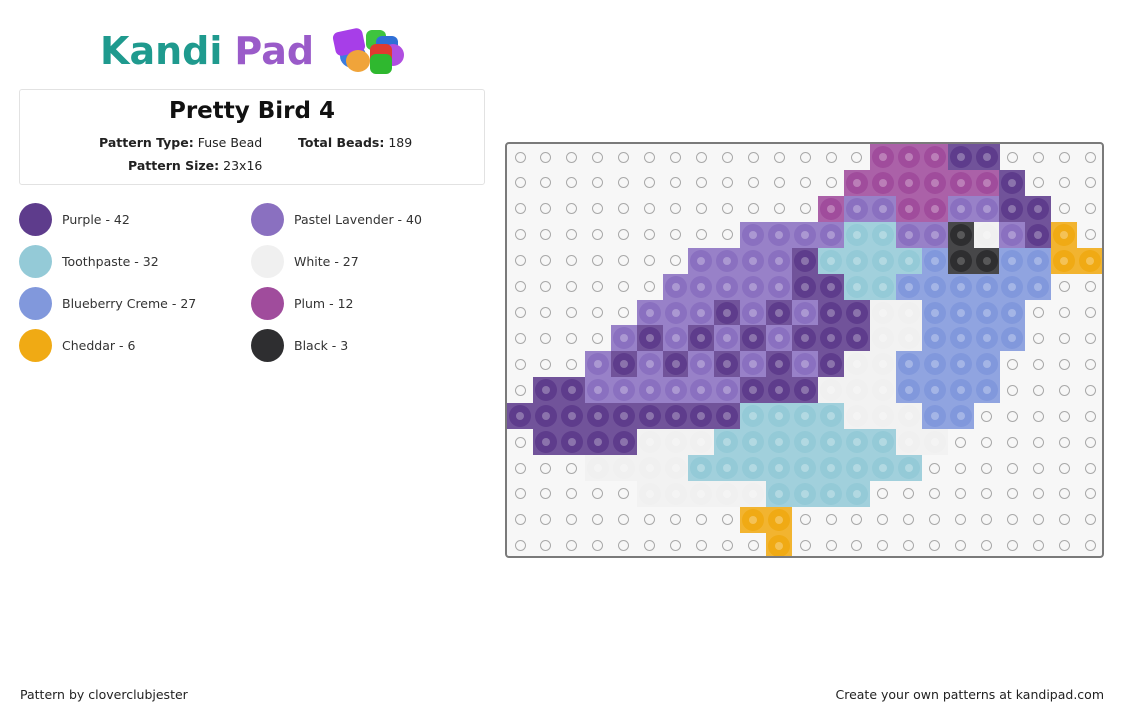 The height and width of the screenshot is (720, 1124). Describe the element at coordinates (326, 261) in the screenshot. I see `legend-label: White - 27` at that location.